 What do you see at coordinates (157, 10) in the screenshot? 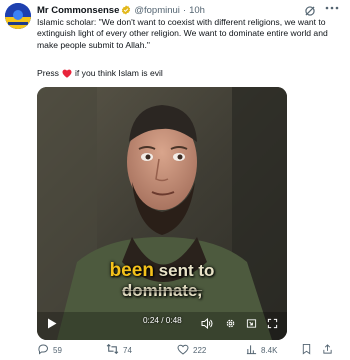
I see `author-handle: @fopminui` at bounding box center [157, 10].